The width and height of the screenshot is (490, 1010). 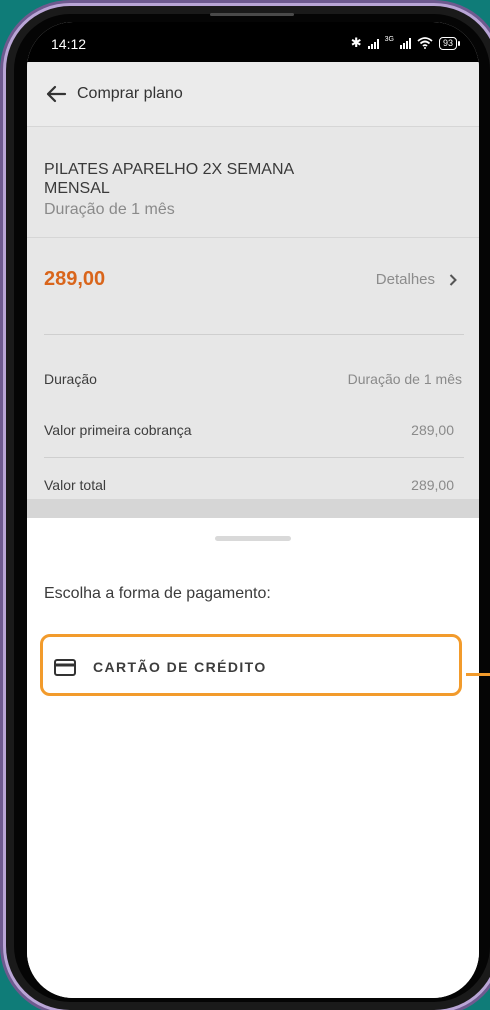 What do you see at coordinates (75, 279) in the screenshot?
I see `plan-price: 289,00` at bounding box center [75, 279].